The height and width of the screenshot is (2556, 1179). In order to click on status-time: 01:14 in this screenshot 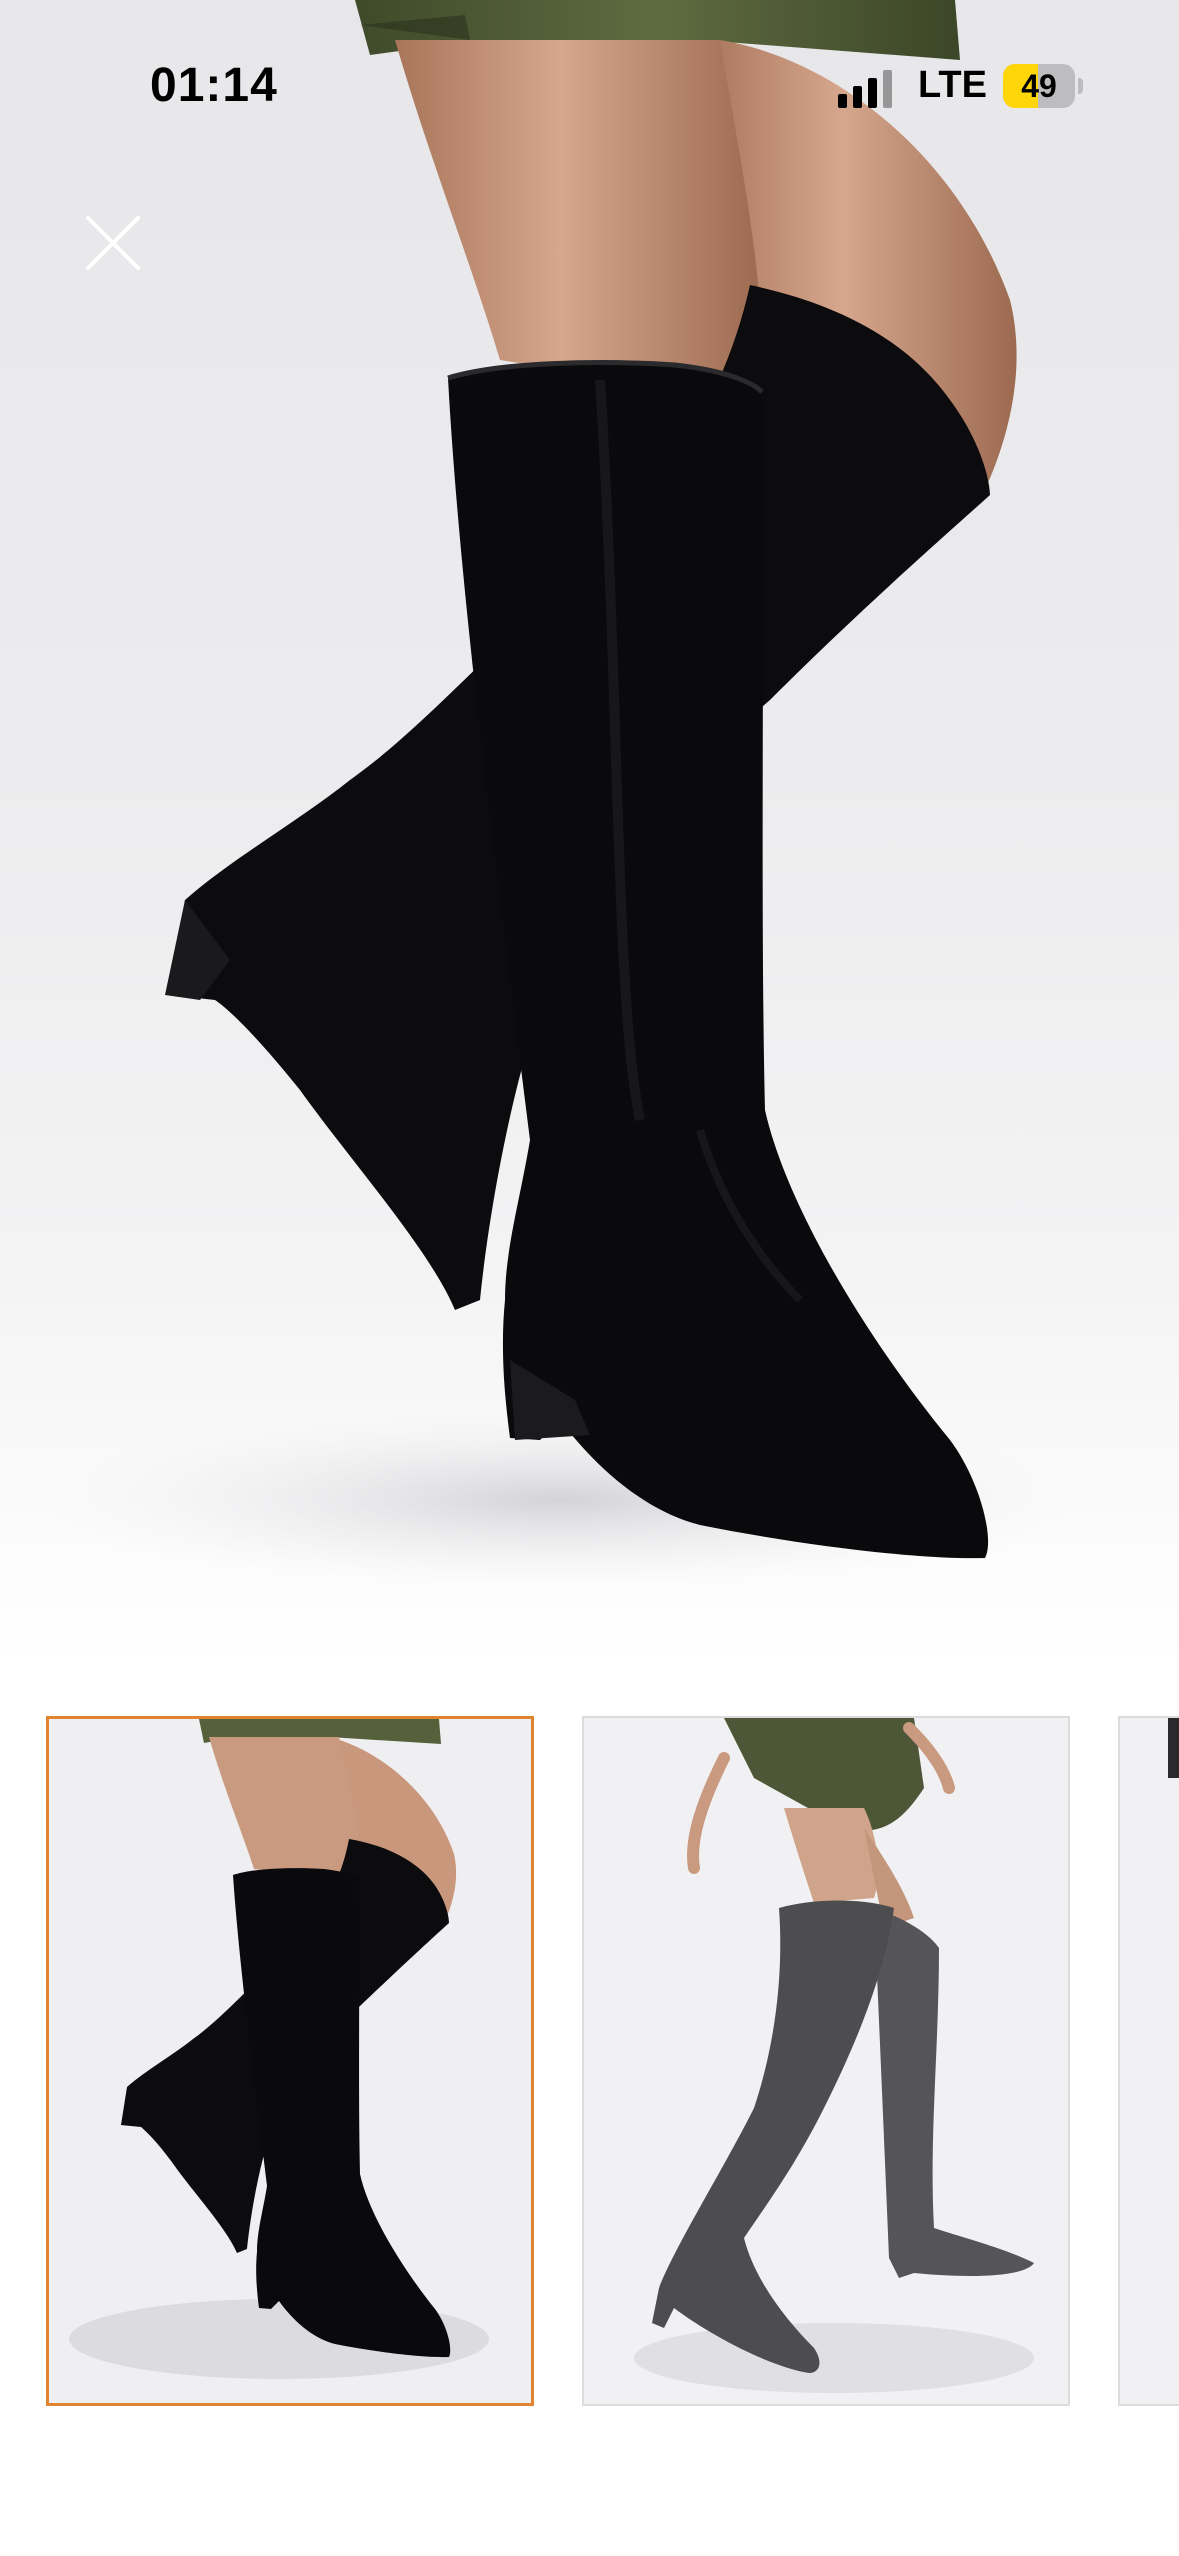, I will do `click(214, 85)`.